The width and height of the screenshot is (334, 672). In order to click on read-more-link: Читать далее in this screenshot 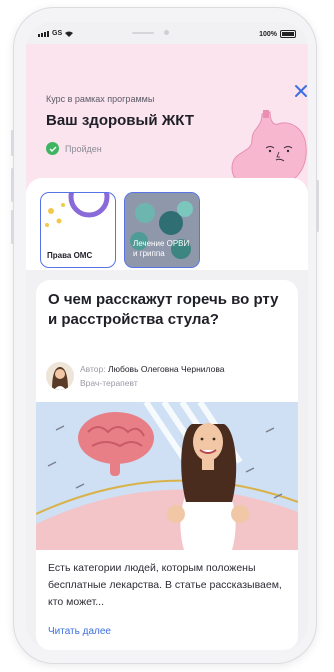, I will do `click(79, 631)`.